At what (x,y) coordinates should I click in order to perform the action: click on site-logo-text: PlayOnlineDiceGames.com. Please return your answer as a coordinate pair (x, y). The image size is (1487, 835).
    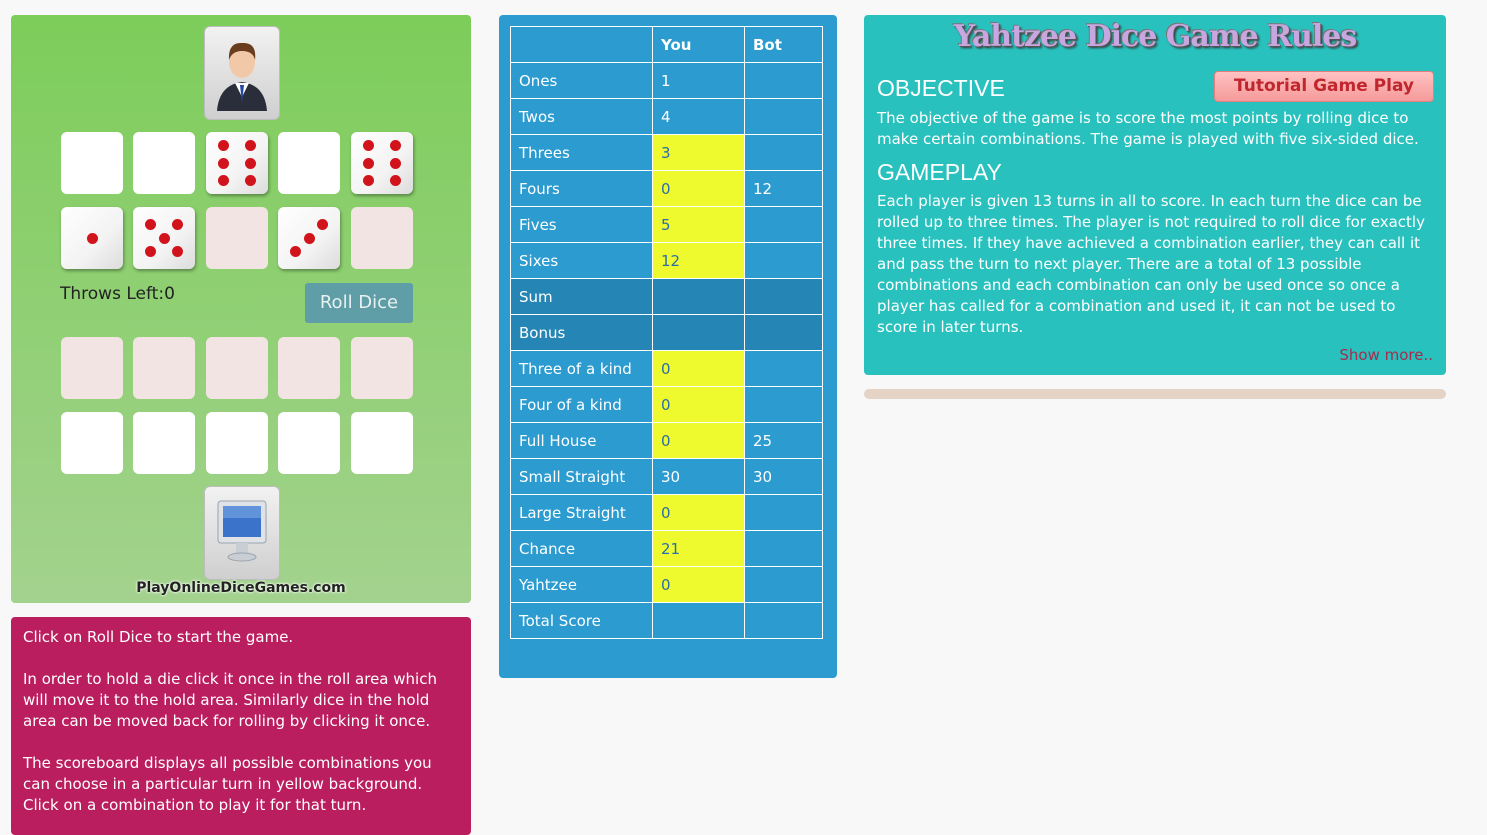
    Looking at the image, I should click on (241, 588).